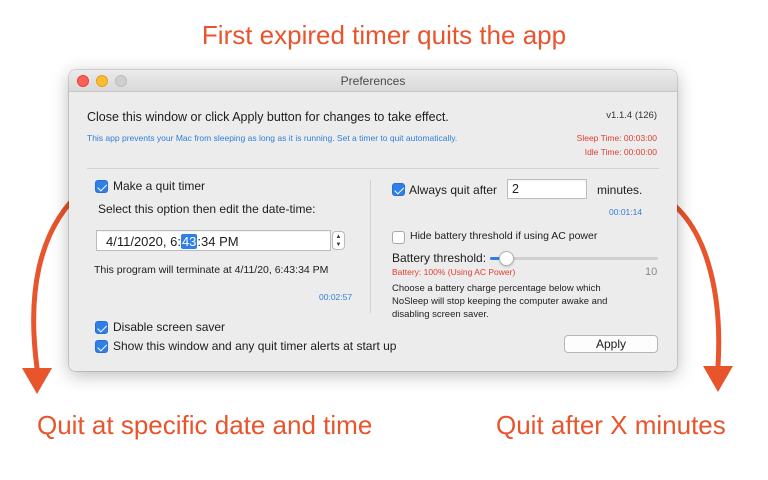 This screenshot has width=768, height=480. What do you see at coordinates (439, 258) in the screenshot?
I see `battery-threshold-label: Battery threshold:` at bounding box center [439, 258].